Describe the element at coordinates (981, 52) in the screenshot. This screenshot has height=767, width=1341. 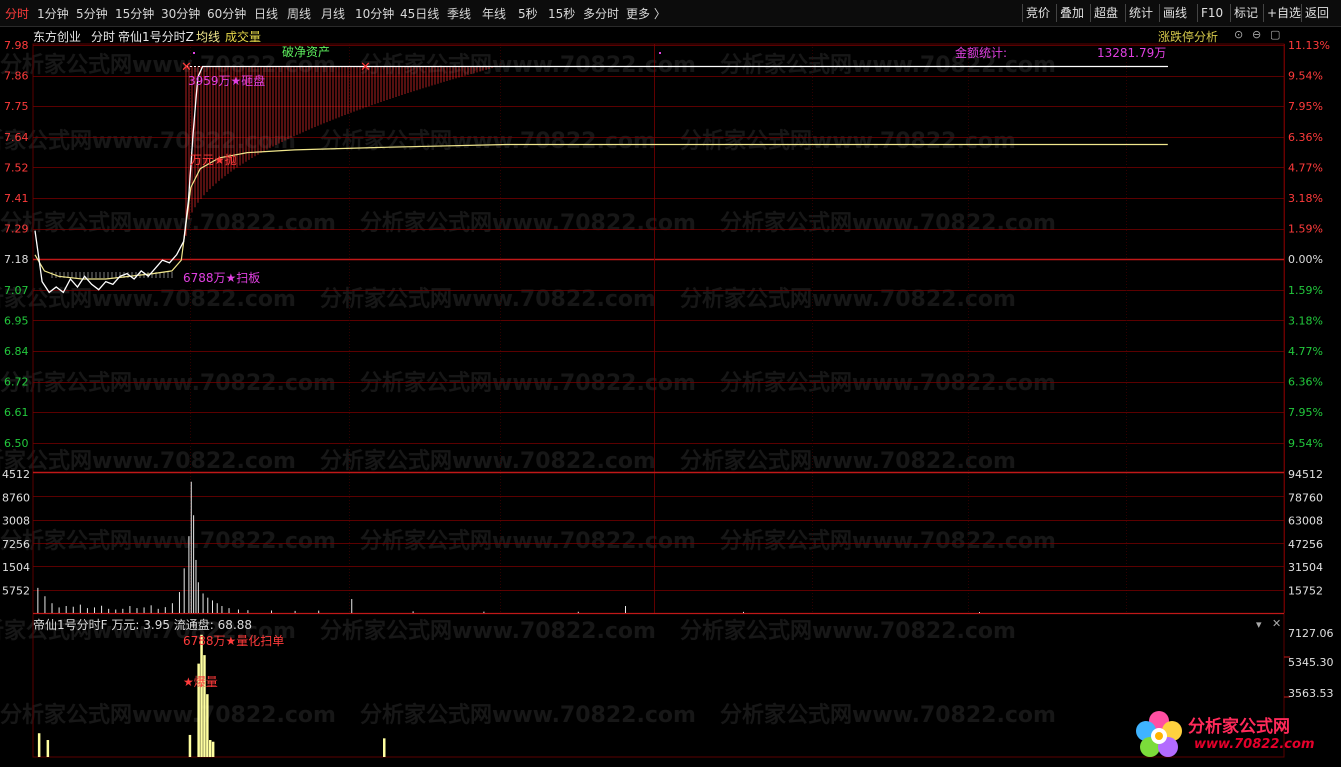
I see `amount-label: 金额统计:` at that location.